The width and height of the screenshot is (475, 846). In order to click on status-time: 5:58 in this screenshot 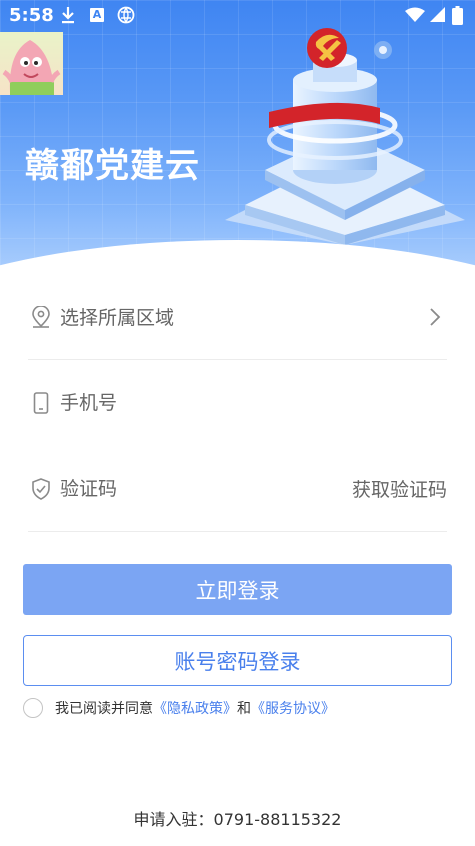, I will do `click(31, 15)`.